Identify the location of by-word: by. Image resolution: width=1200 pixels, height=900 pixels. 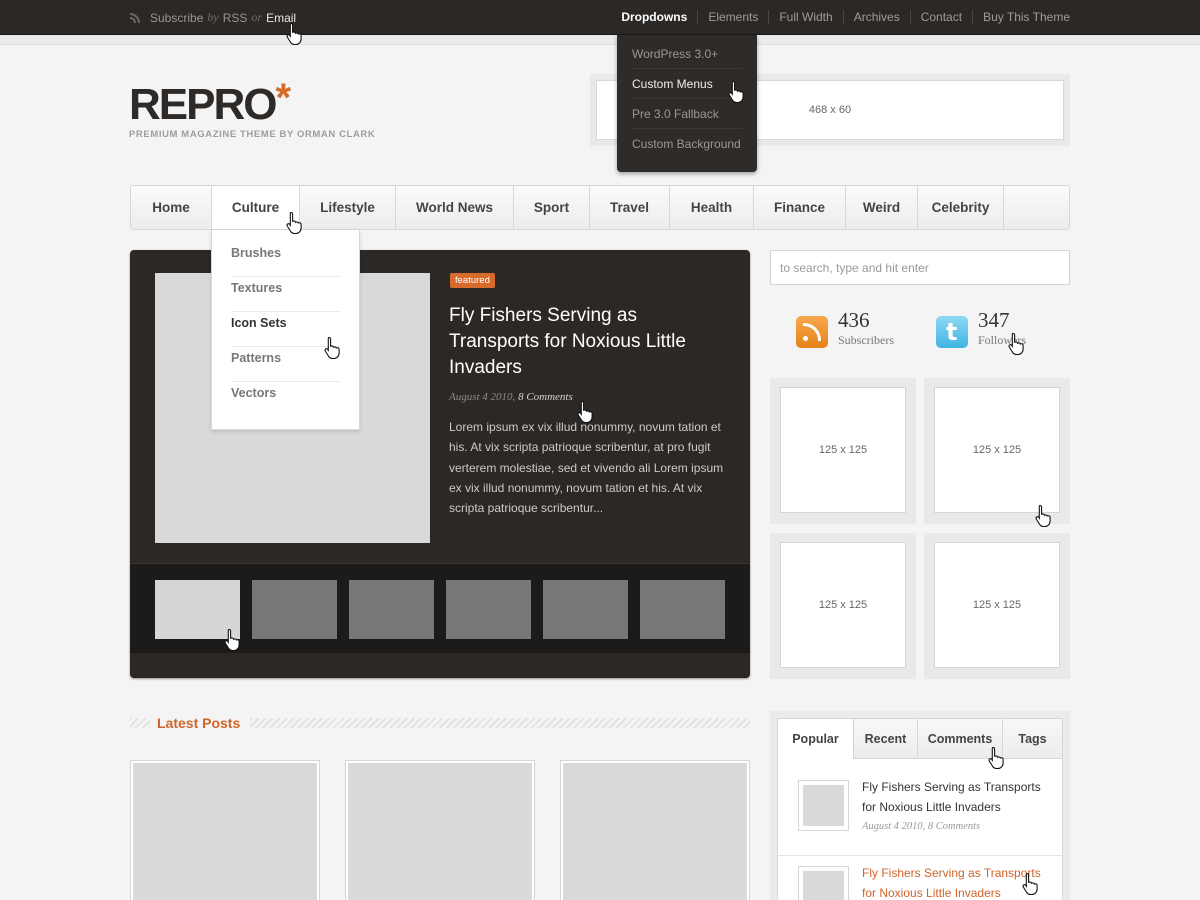
(213, 17).